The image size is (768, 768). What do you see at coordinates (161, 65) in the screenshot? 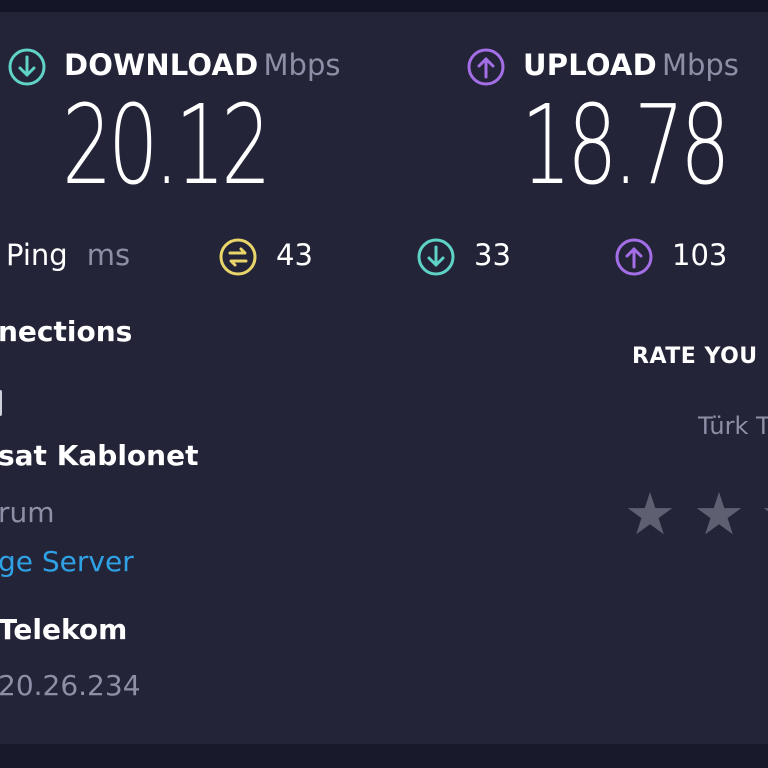
I see `download-label: DOWNLOAD` at bounding box center [161, 65].